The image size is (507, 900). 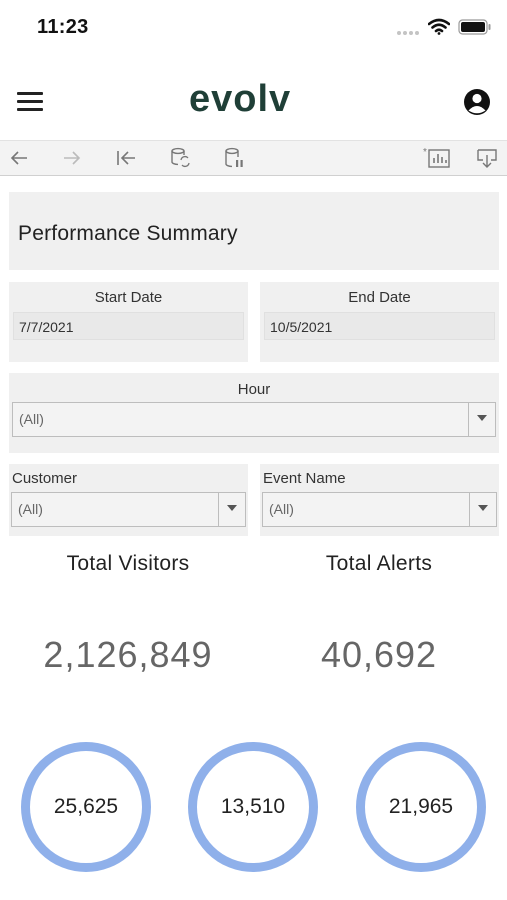 What do you see at coordinates (126, 158) in the screenshot?
I see `revert-icon` at bounding box center [126, 158].